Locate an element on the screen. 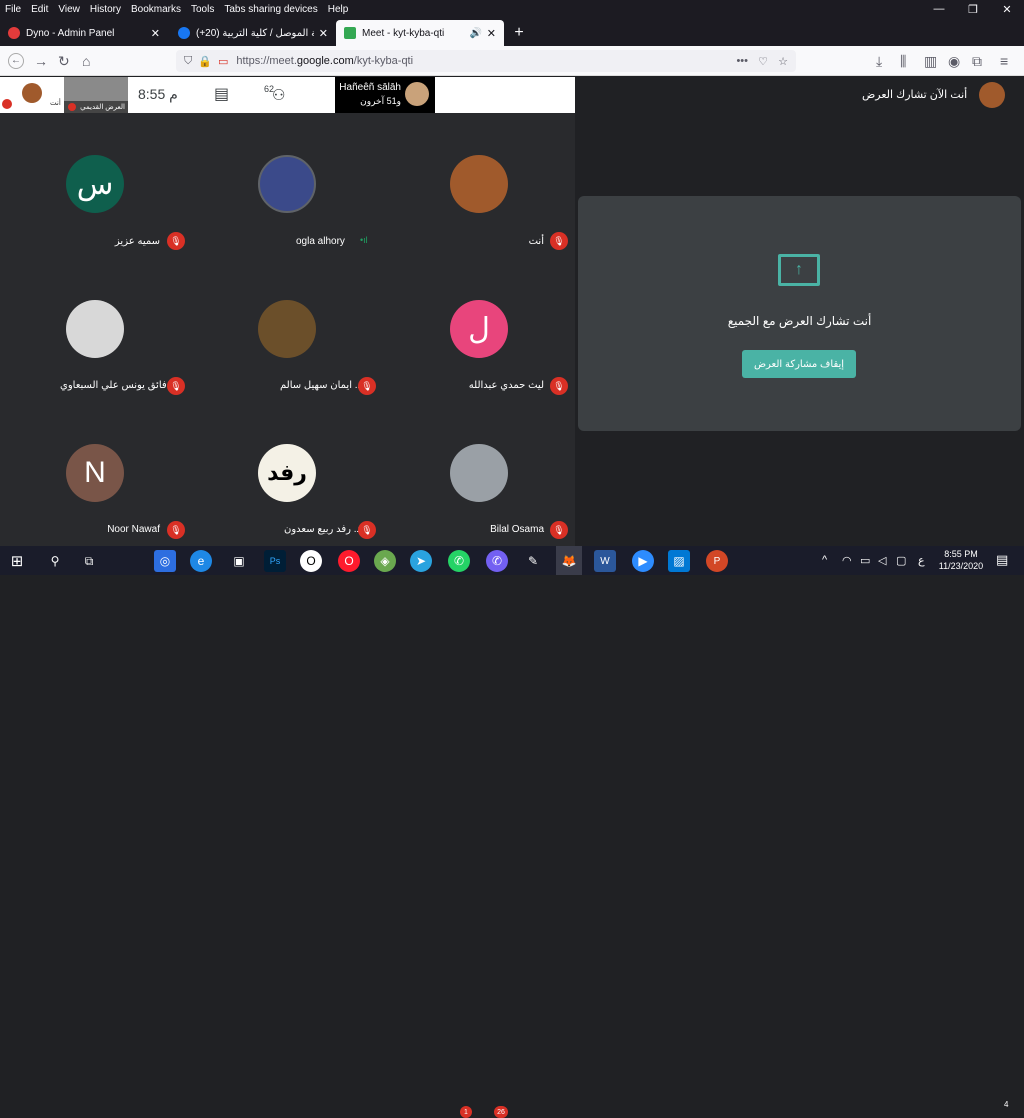 The image size is (1024, 1118). store-icon: ▣ is located at coordinates (239, 561).